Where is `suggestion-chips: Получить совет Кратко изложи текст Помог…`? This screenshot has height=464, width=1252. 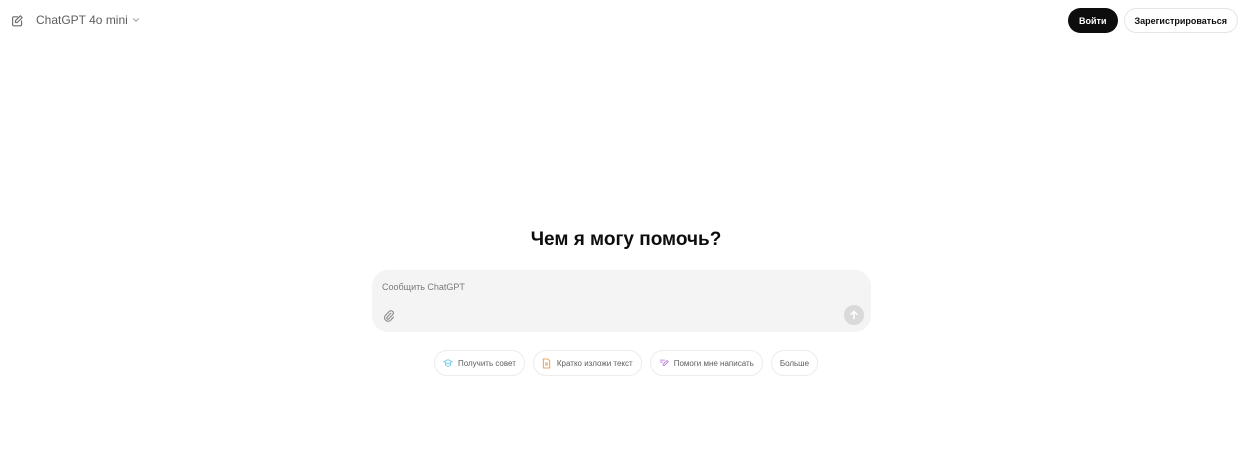 suggestion-chips: Получить совет Кратко изложи текст Помог… is located at coordinates (626, 363).